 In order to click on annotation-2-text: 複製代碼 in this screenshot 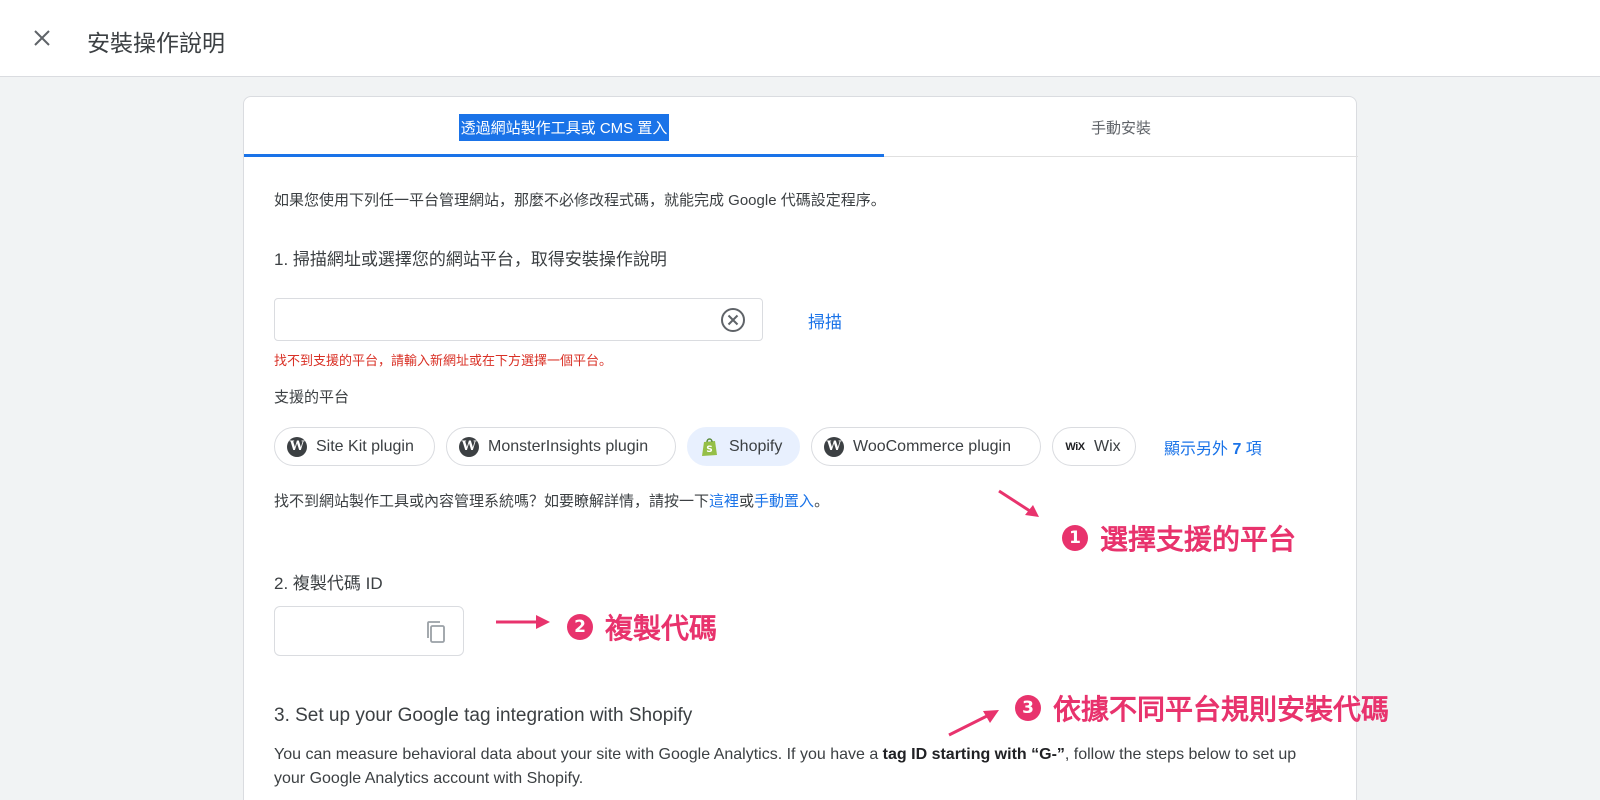, I will do `click(661, 628)`.